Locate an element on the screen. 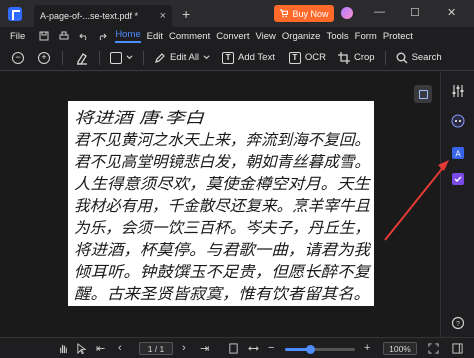  tab-title: A-page-of-...se-text.pdf * is located at coordinates (89, 16).